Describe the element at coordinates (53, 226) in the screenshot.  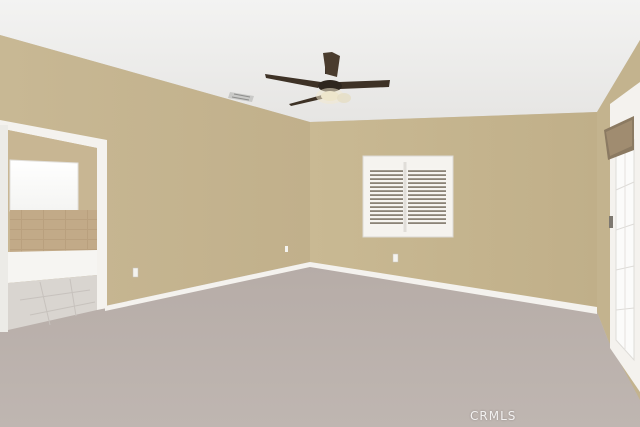
I see `bathroom-doorway` at that location.